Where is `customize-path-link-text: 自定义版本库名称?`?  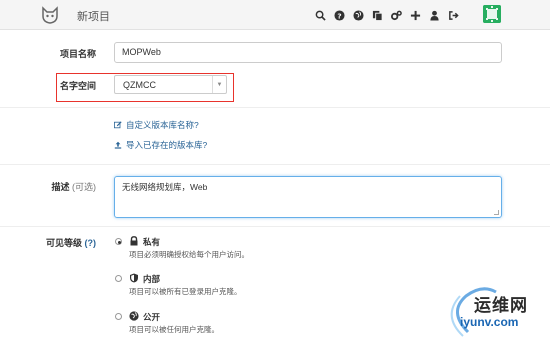
customize-path-link-text: 自定义版本库名称? is located at coordinates (162, 125).